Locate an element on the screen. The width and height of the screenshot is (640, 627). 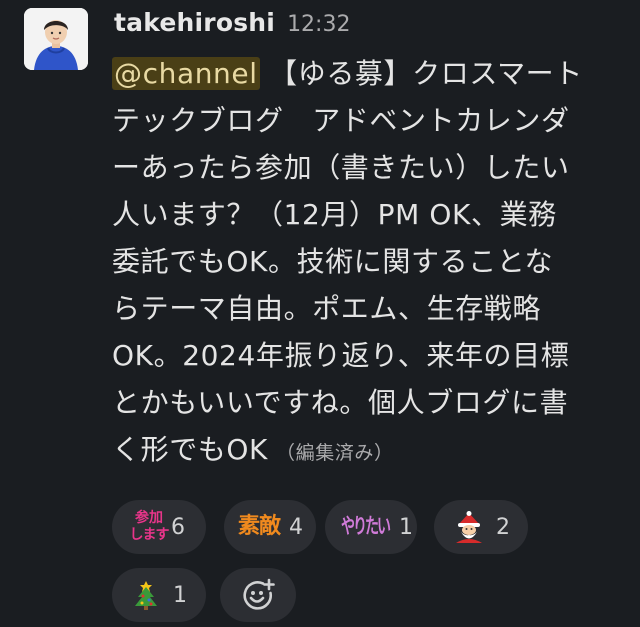
message-header: takehiroshi 12:32 is located at coordinates (232, 25).